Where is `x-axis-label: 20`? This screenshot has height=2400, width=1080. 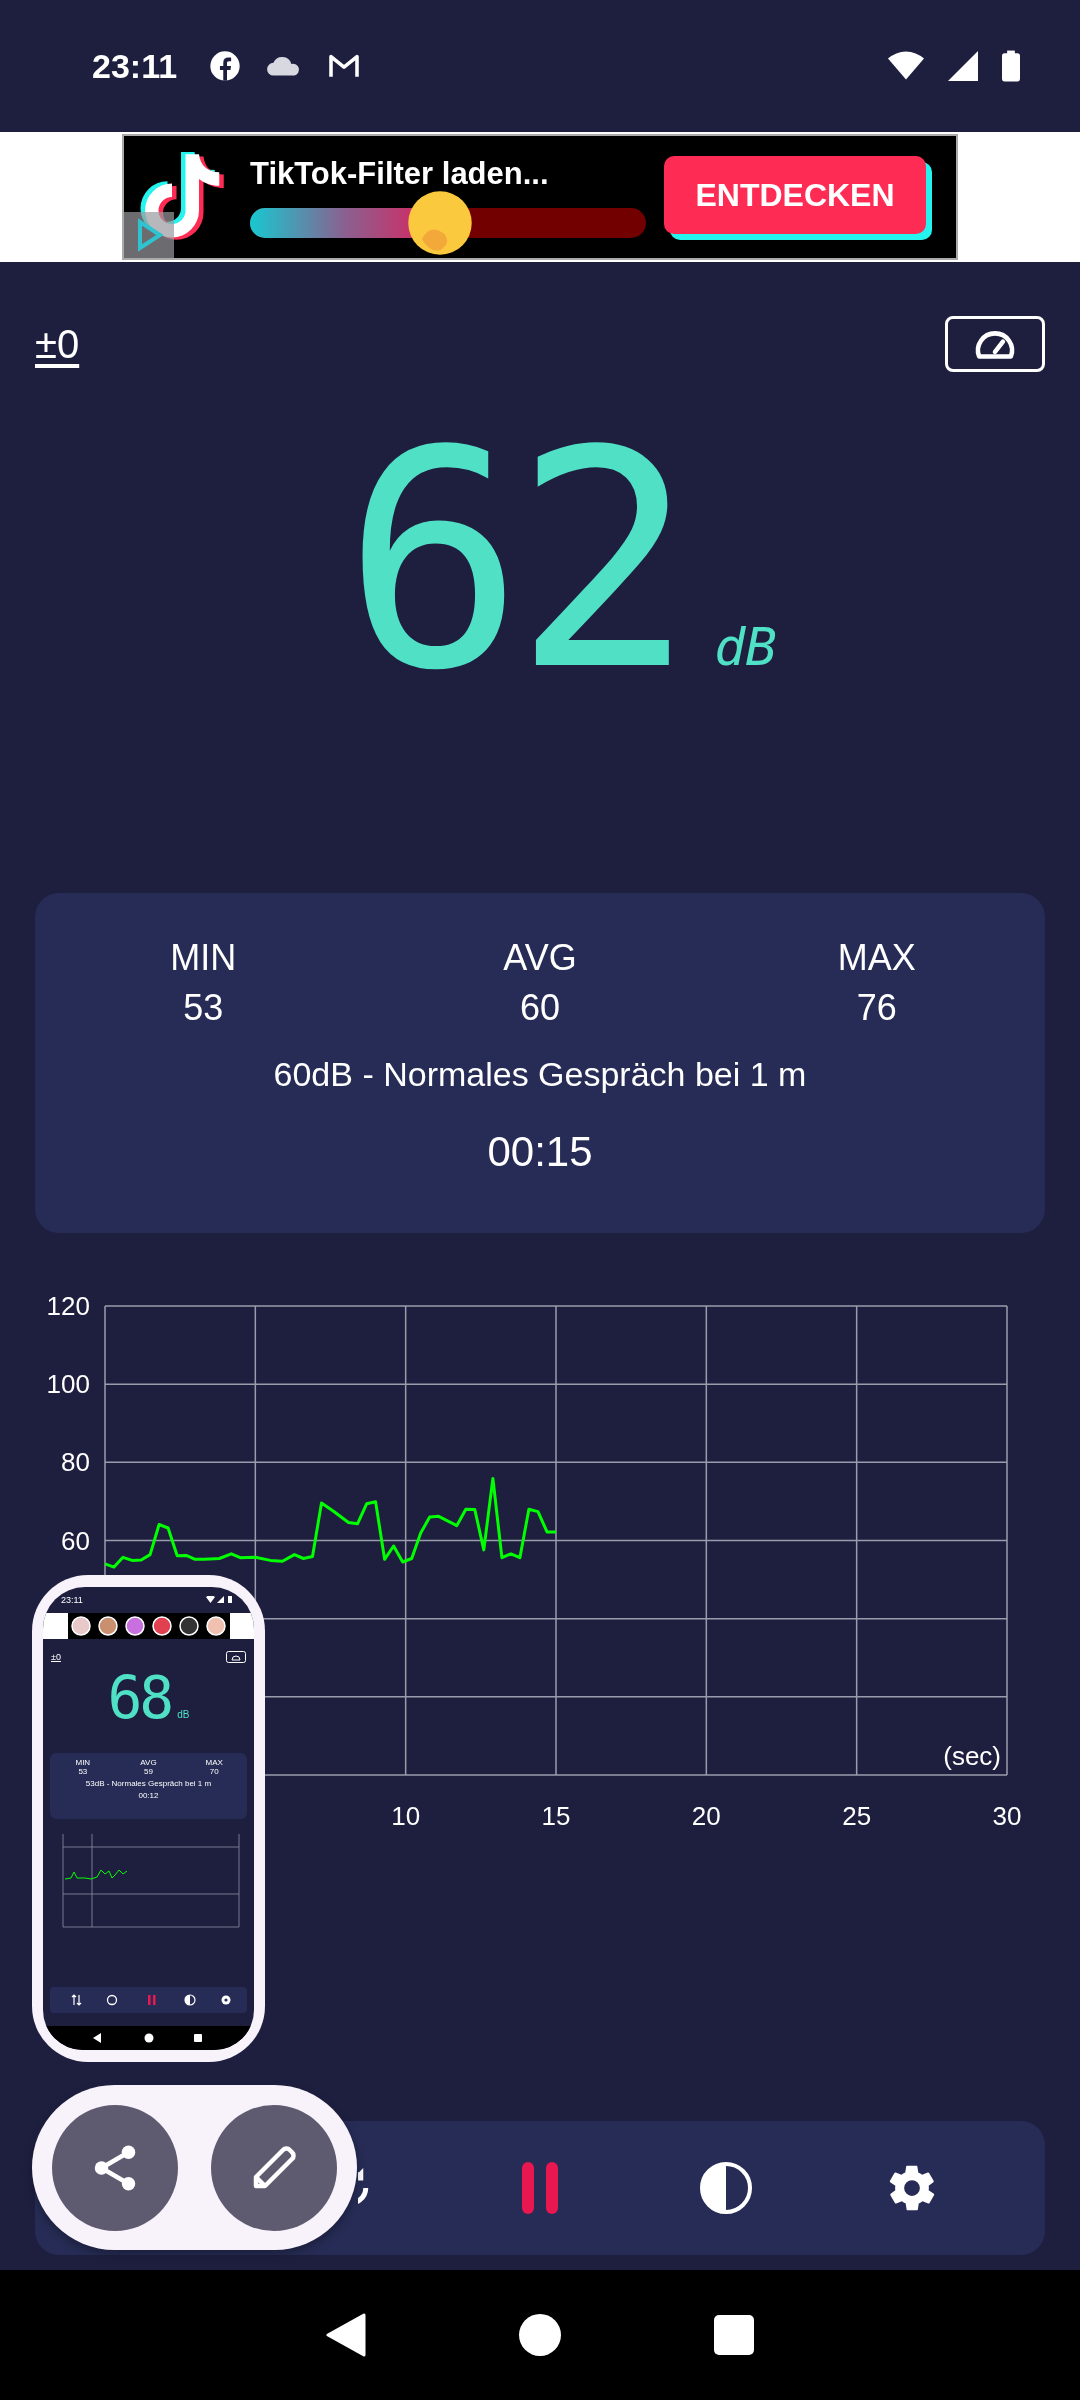 x-axis-label: 20 is located at coordinates (706, 1816).